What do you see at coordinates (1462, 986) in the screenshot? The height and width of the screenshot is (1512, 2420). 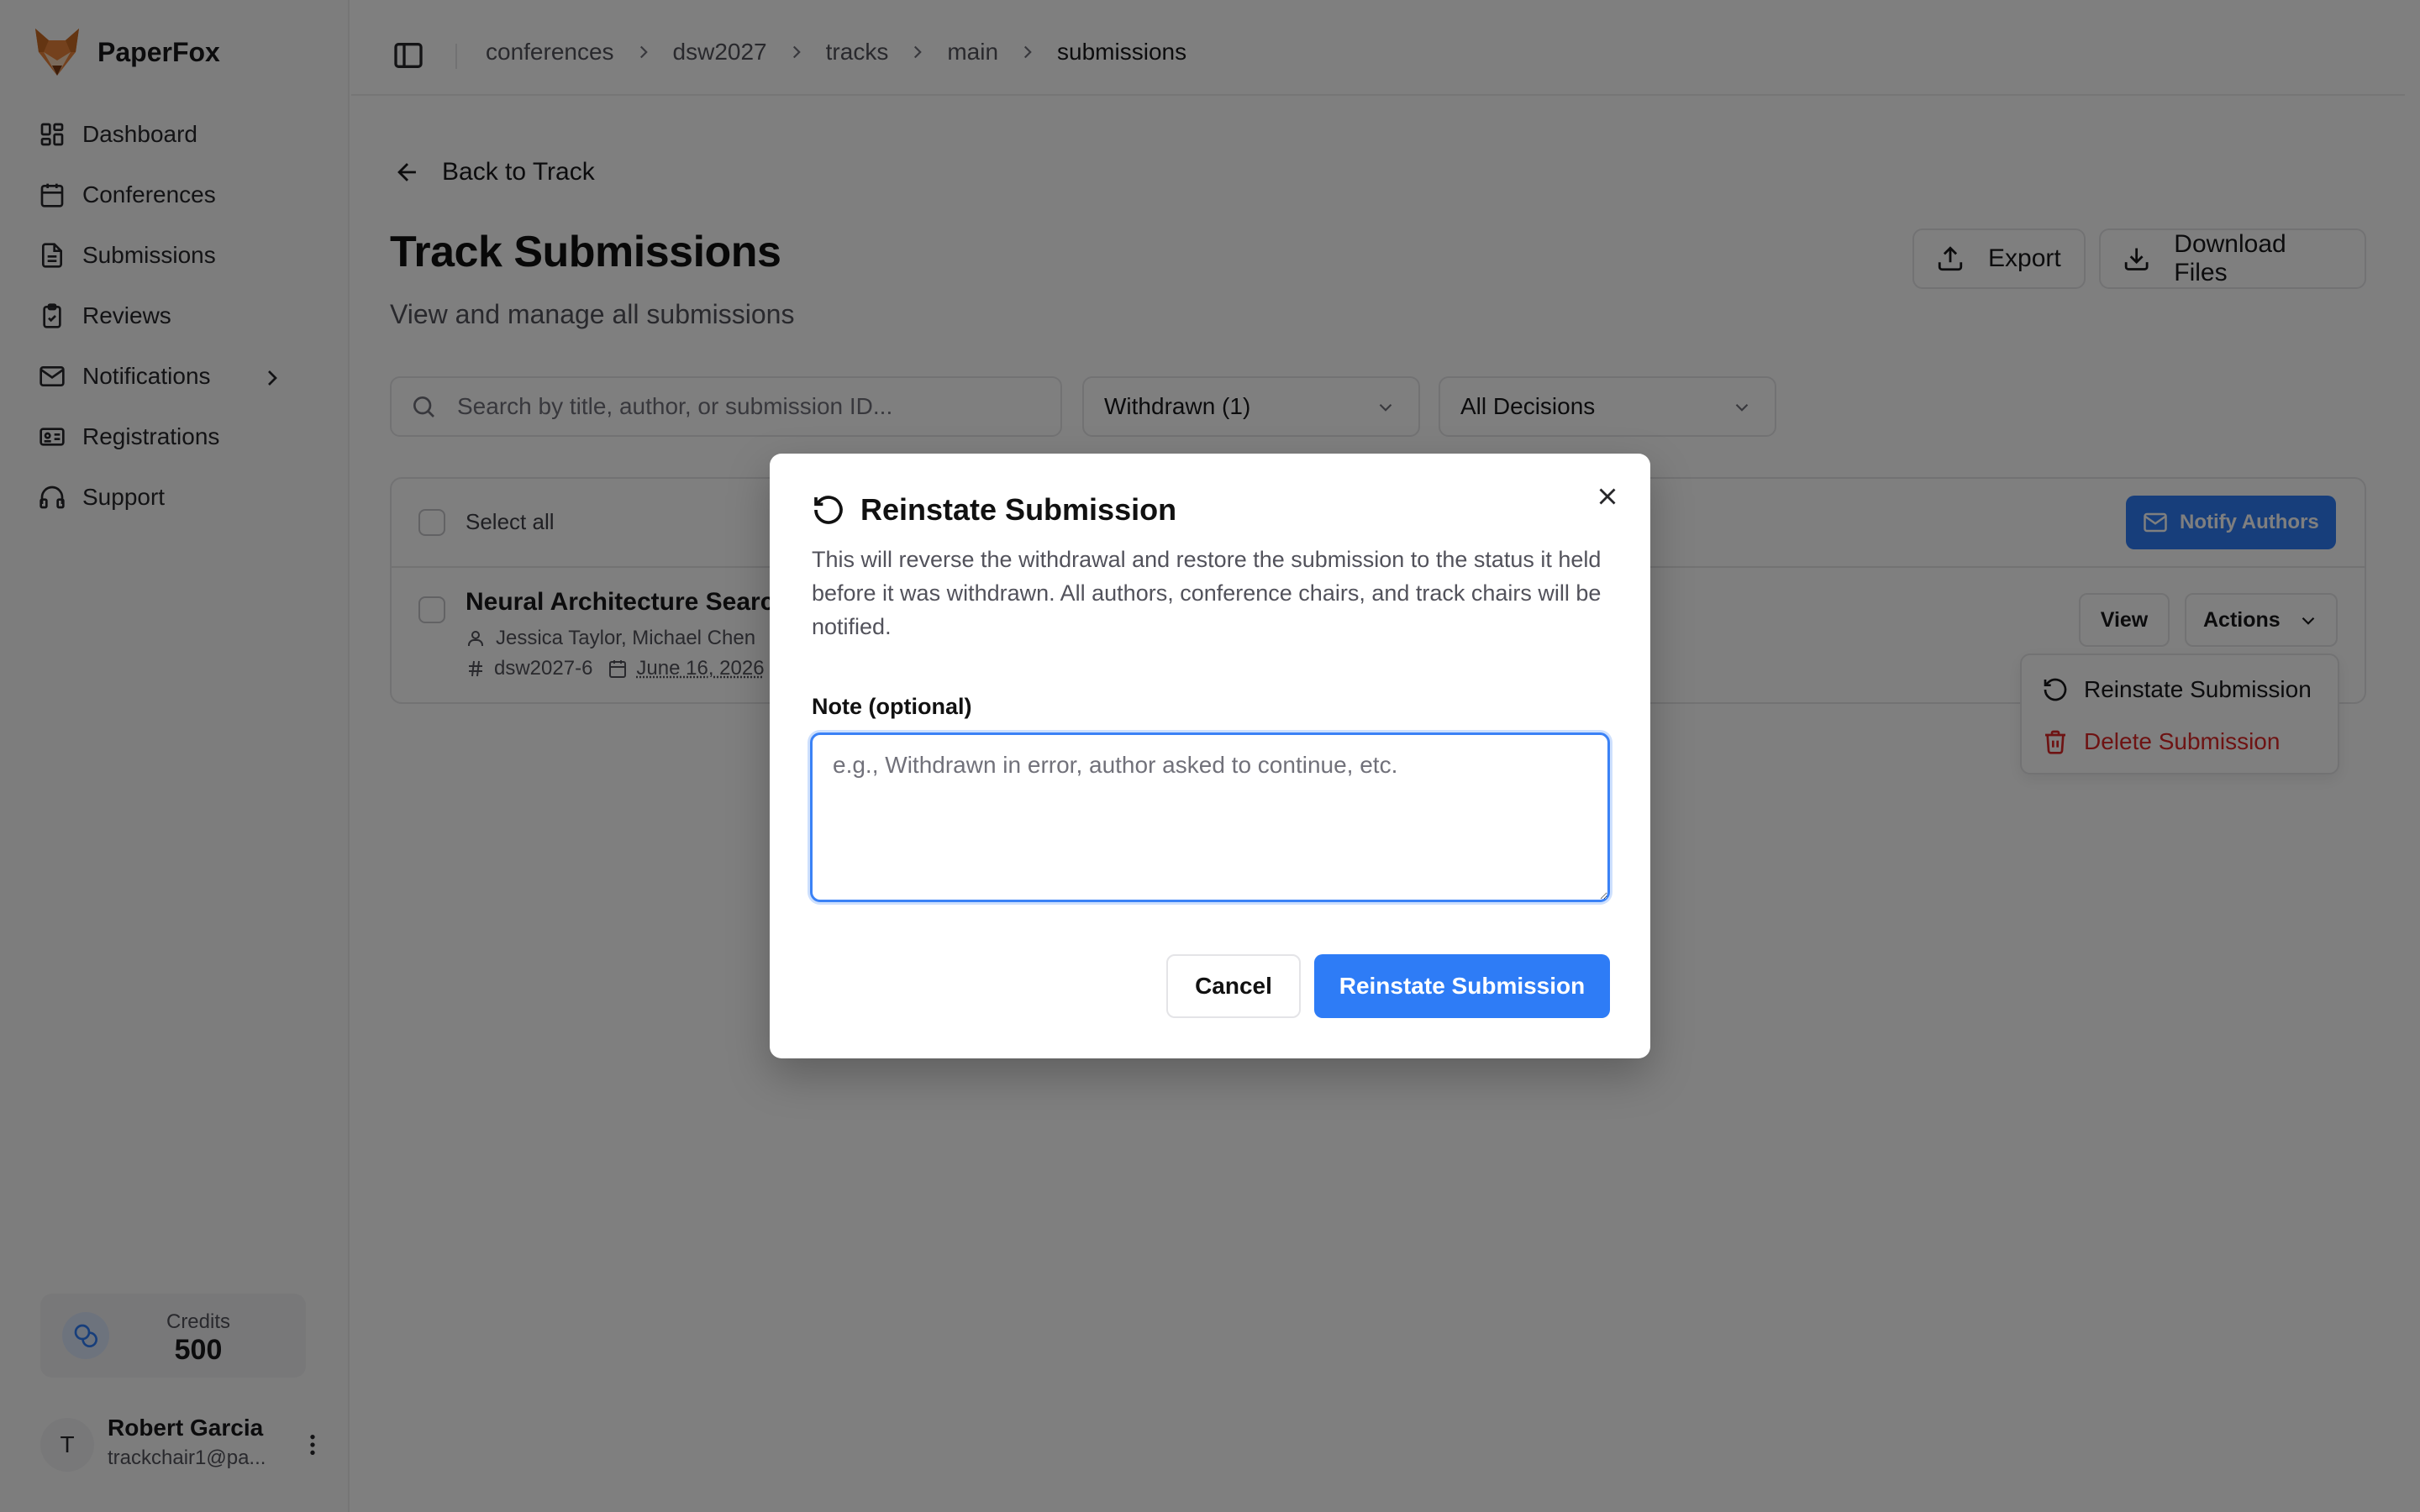 I see `reinstate-submission-button: Reinstate Submission` at bounding box center [1462, 986].